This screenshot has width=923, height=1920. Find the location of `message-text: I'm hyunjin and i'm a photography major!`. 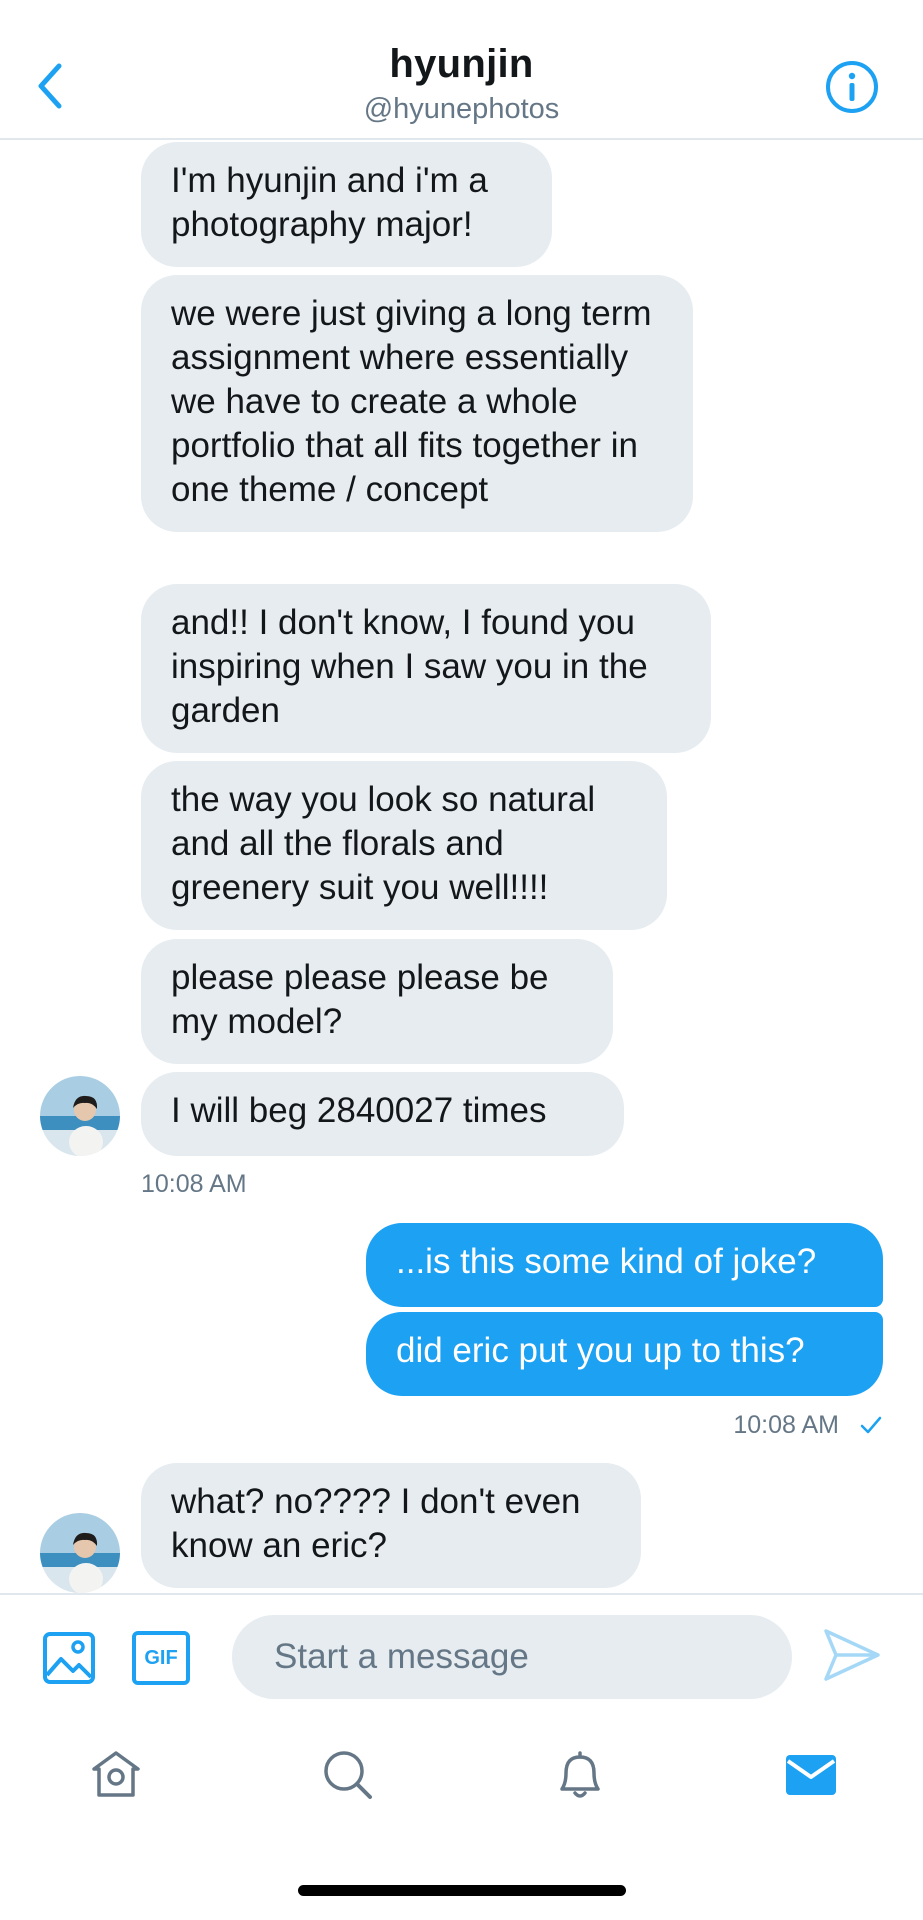

message-text: I'm hyunjin and i'm a photography major! is located at coordinates (329, 202).